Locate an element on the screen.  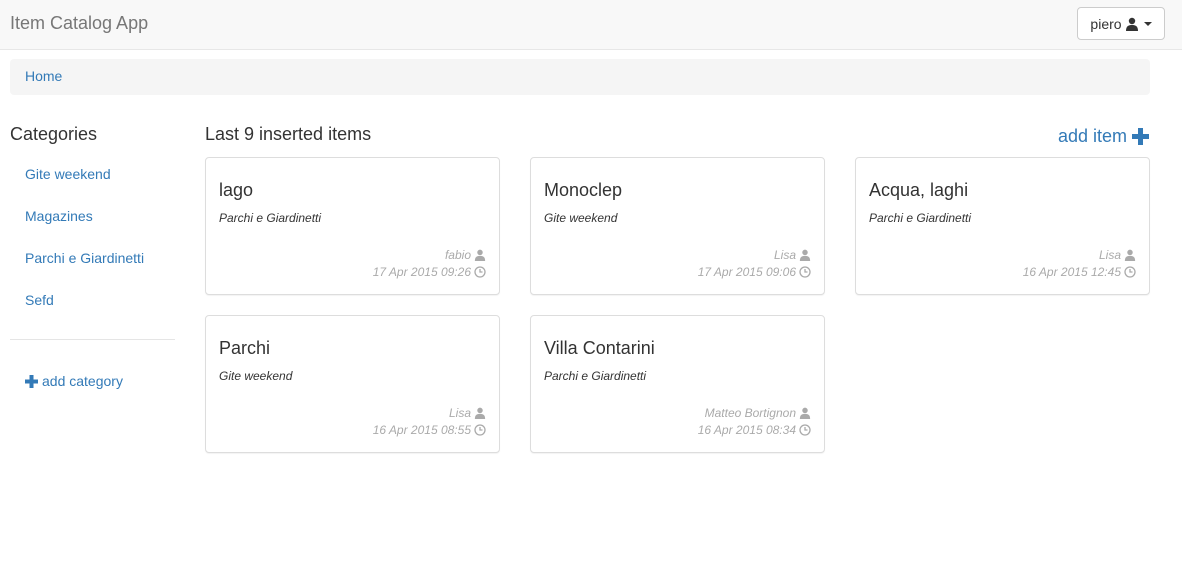
item-date: 16 Apr 2015 12:45 is located at coordinates (1079, 272).